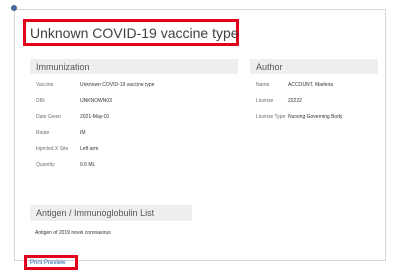 This screenshot has width=399, height=271. Describe the element at coordinates (83, 133) in the screenshot. I see `field-value: IM` at that location.